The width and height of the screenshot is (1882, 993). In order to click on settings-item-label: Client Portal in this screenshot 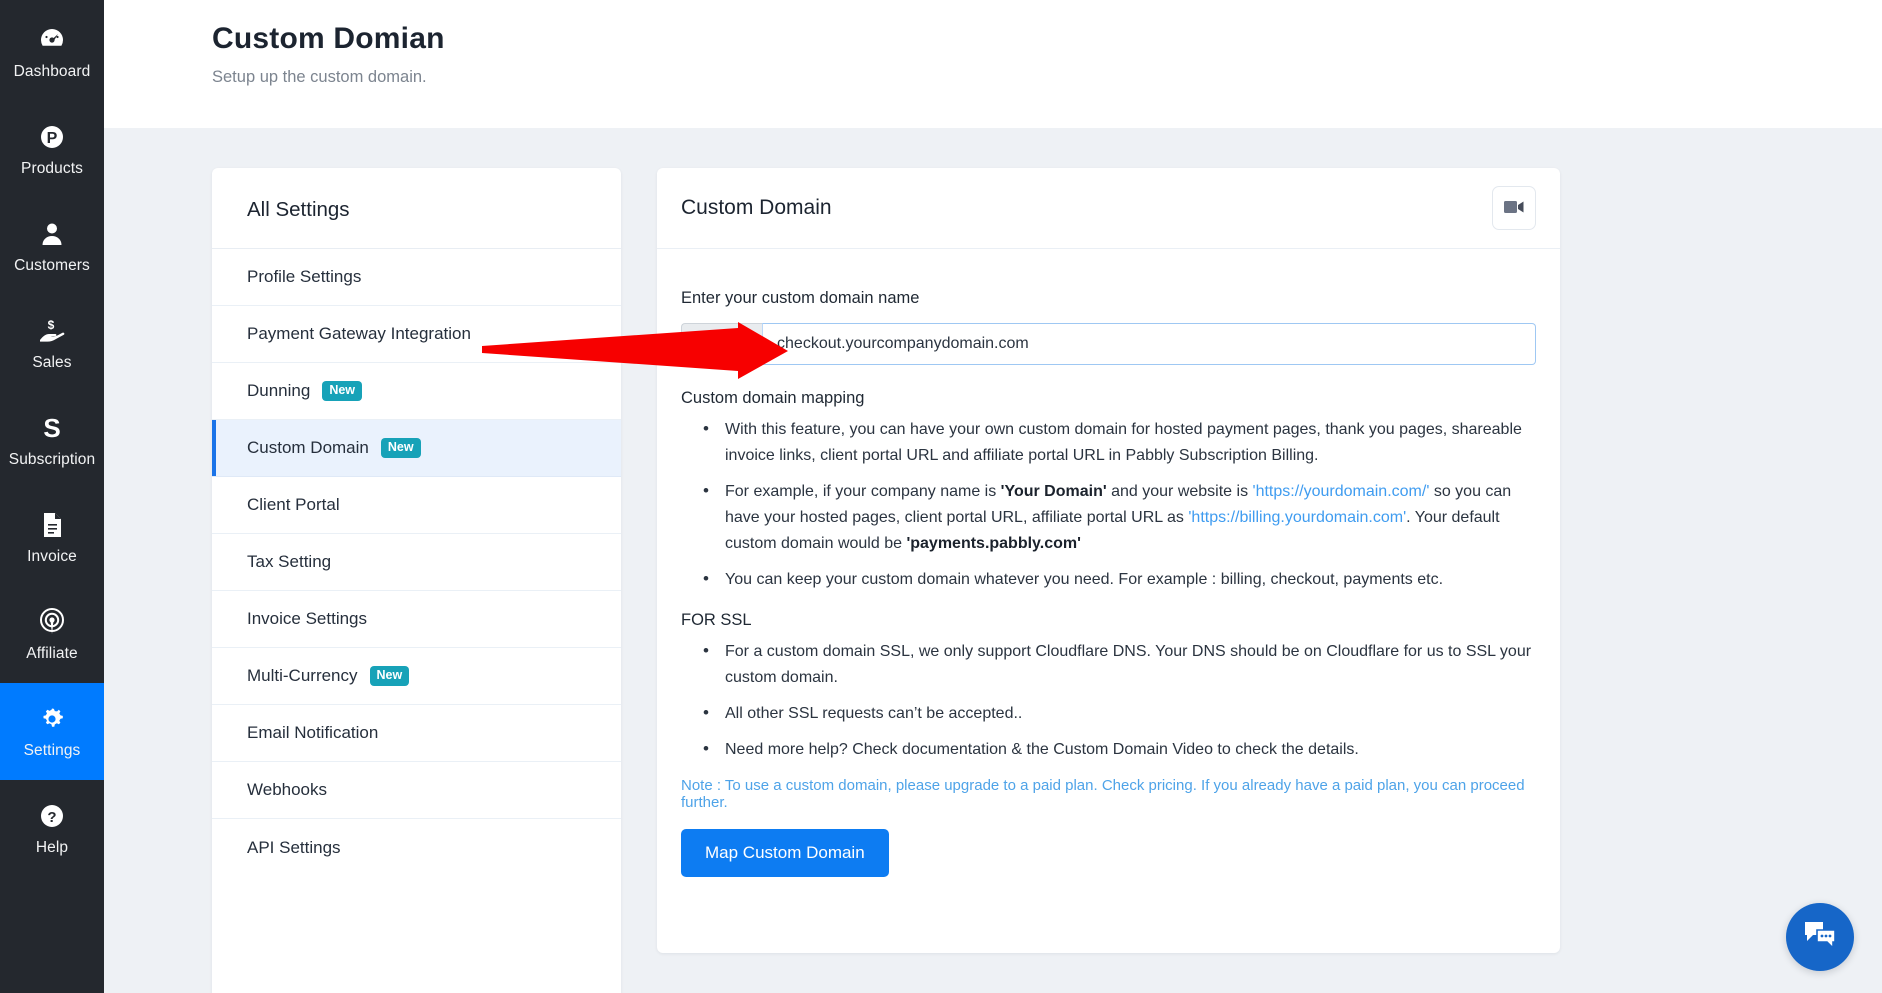, I will do `click(293, 504)`.